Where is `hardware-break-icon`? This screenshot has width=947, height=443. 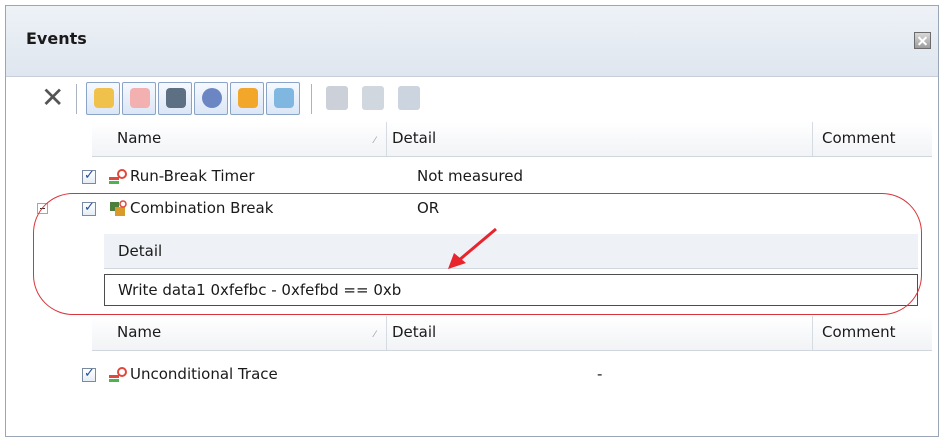
hardware-break-icon is located at coordinates (103, 98).